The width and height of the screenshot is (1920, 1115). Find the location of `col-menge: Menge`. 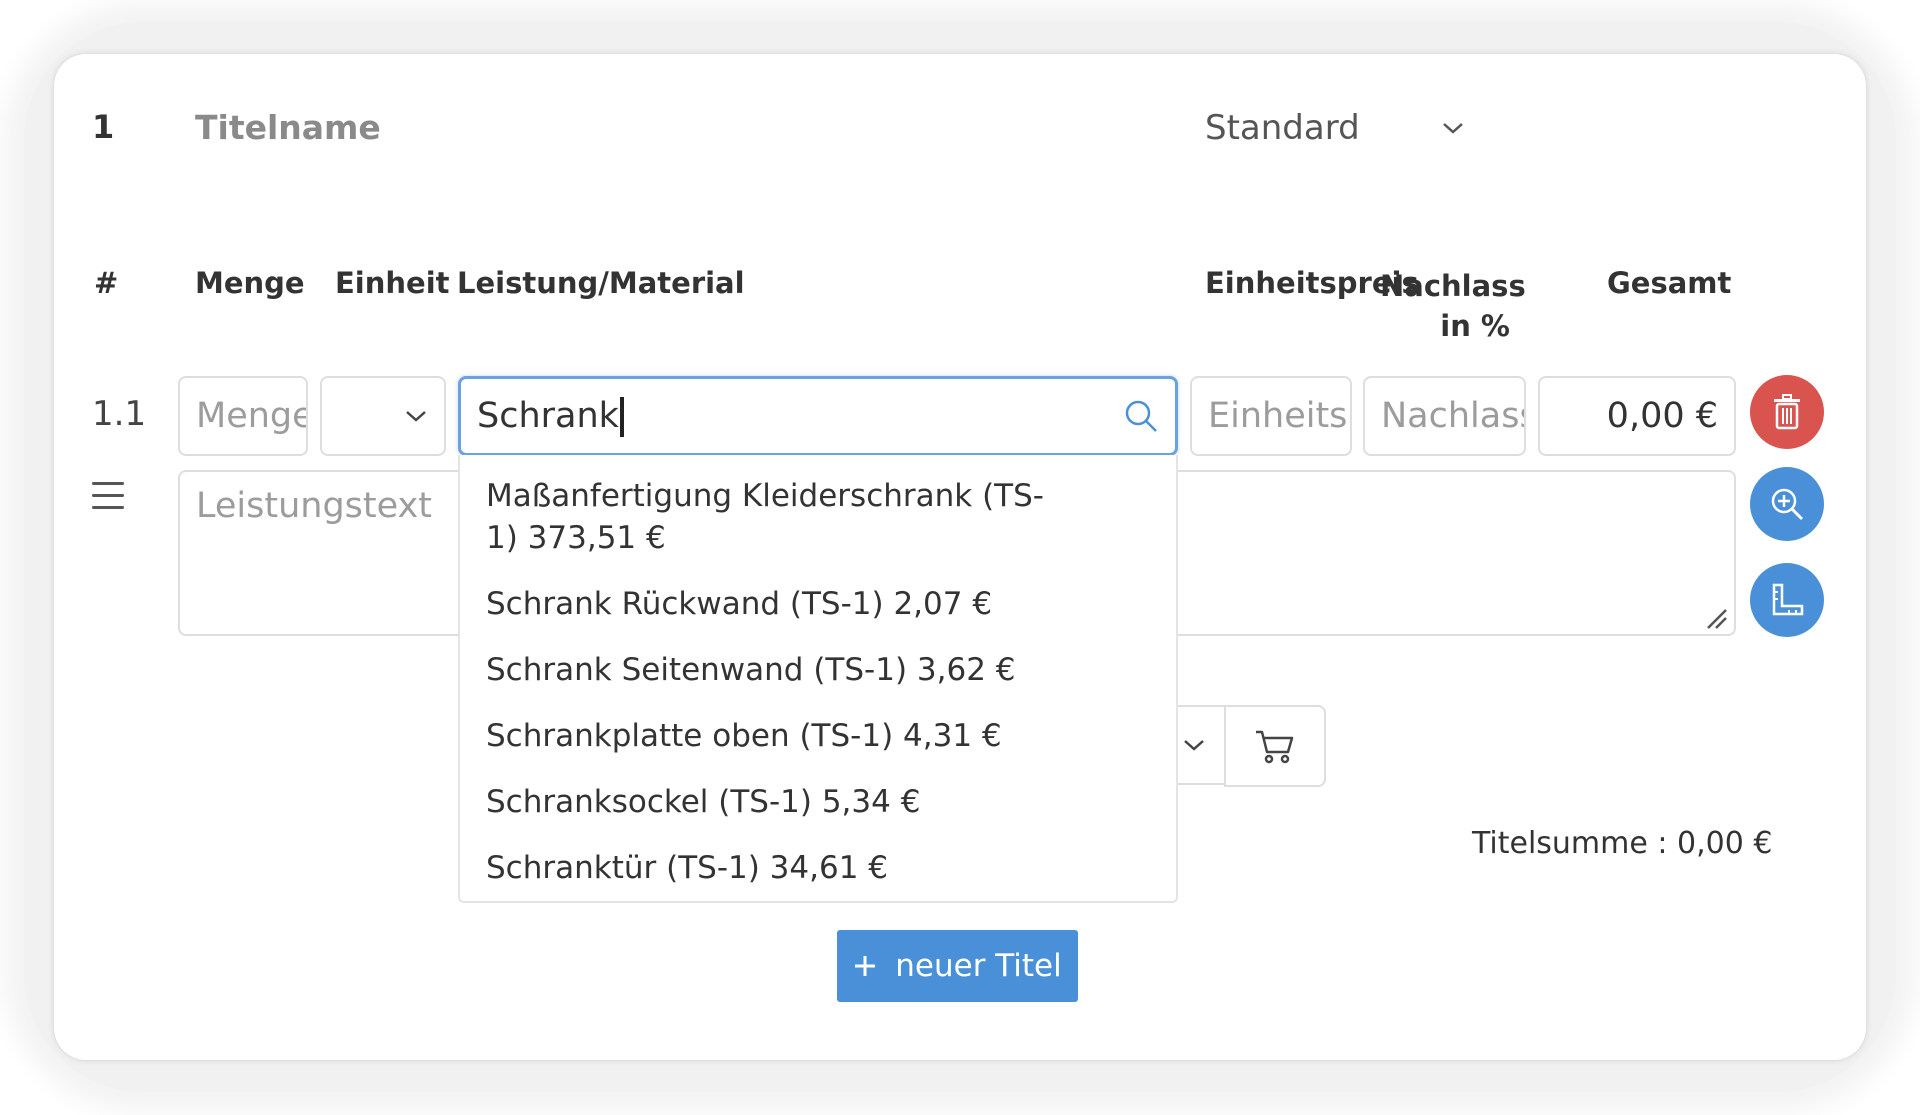

col-menge: Menge is located at coordinates (250, 283).